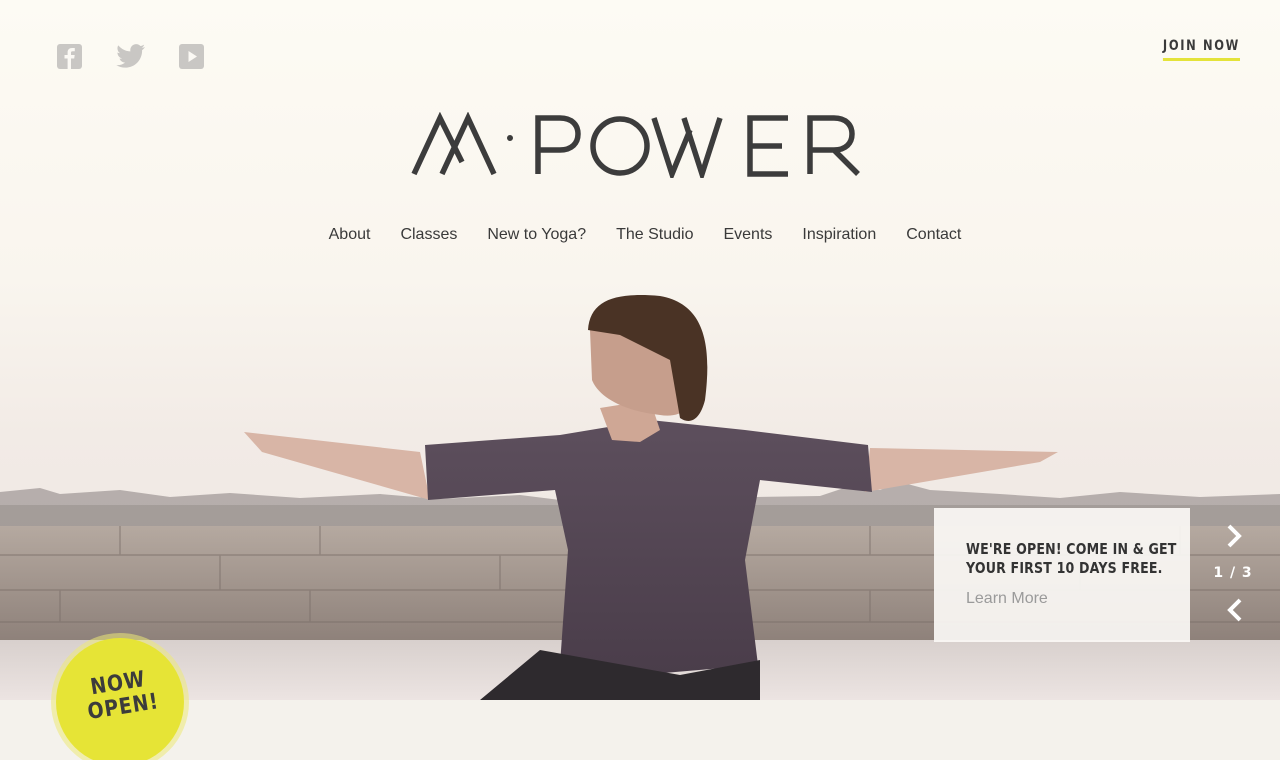 The width and height of the screenshot is (1280, 760). I want to click on slider-prev-arrow-icon, so click(1235, 610).